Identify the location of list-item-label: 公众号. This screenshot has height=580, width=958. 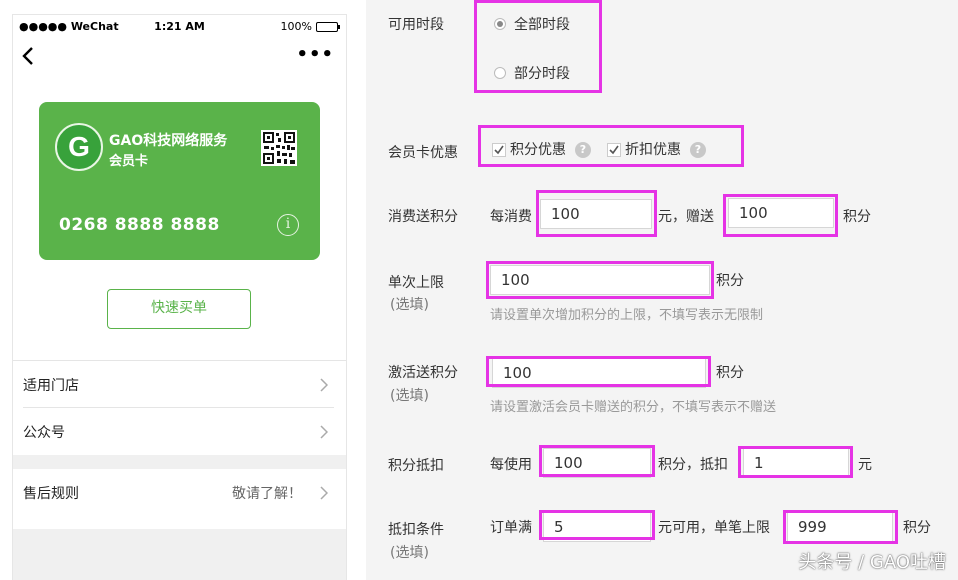
(44, 432).